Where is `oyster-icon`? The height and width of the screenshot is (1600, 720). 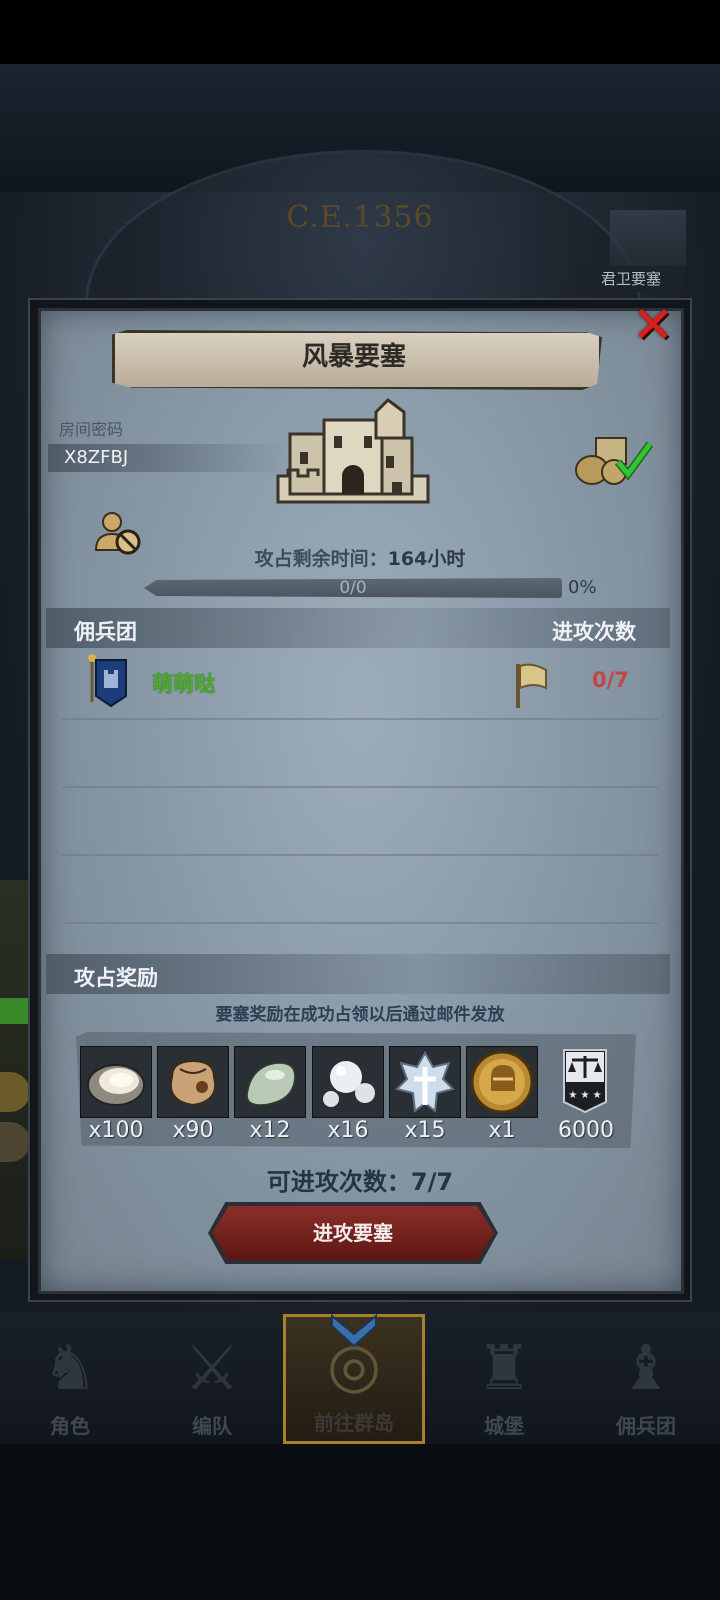
oyster-icon is located at coordinates (116, 1085).